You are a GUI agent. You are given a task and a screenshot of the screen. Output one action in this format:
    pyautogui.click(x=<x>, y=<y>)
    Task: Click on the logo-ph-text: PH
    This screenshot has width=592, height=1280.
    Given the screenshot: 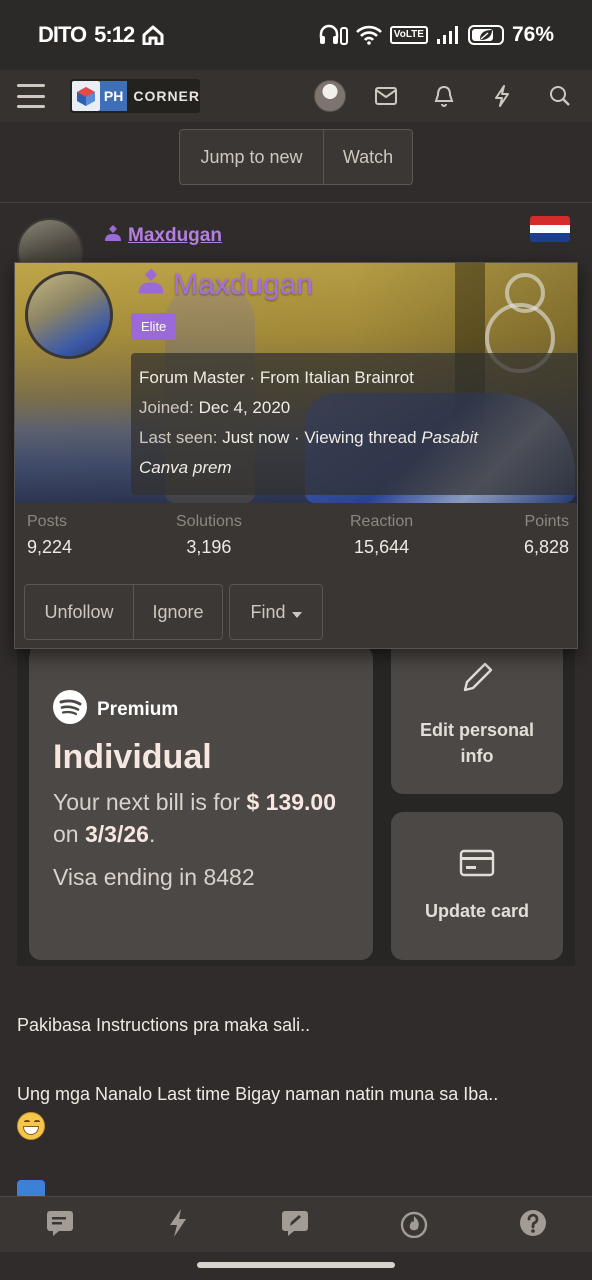 What is the action you would take?
    pyautogui.click(x=113, y=96)
    